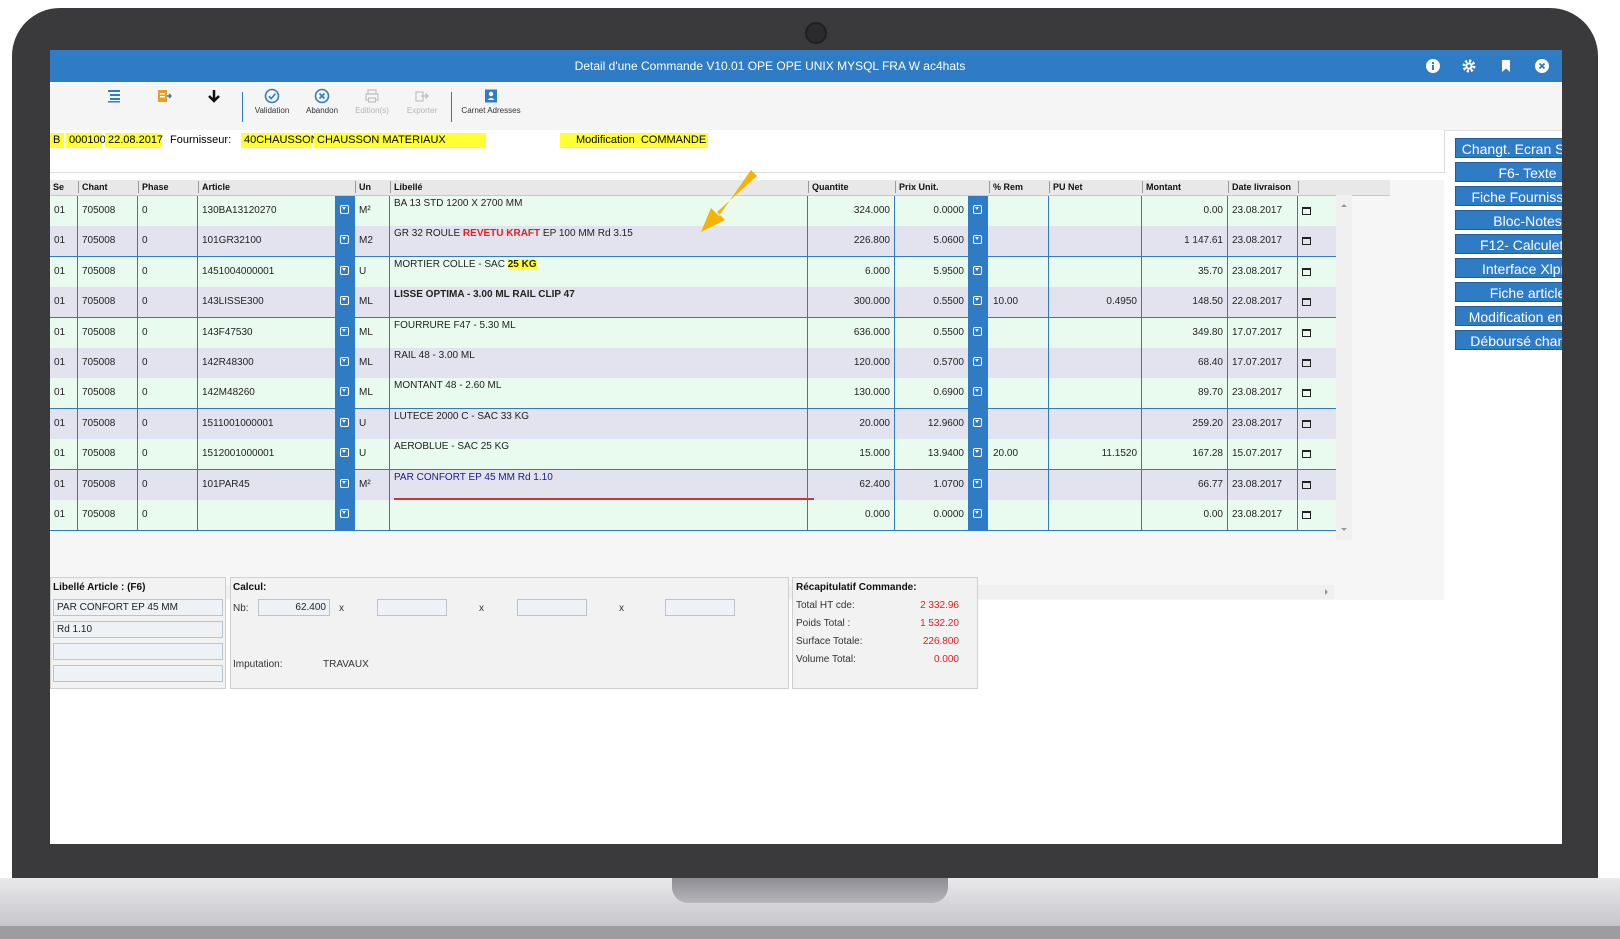 This screenshot has height=939, width=1620. What do you see at coordinates (1508, 340) in the screenshot?
I see `debourse-chantier-button: Déboursé chantier` at bounding box center [1508, 340].